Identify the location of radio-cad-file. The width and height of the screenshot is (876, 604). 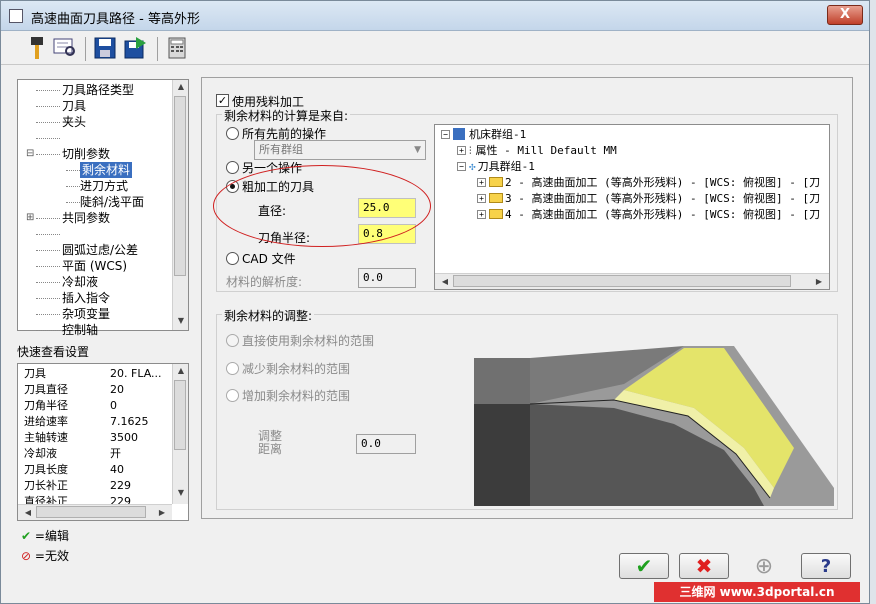
(232, 258).